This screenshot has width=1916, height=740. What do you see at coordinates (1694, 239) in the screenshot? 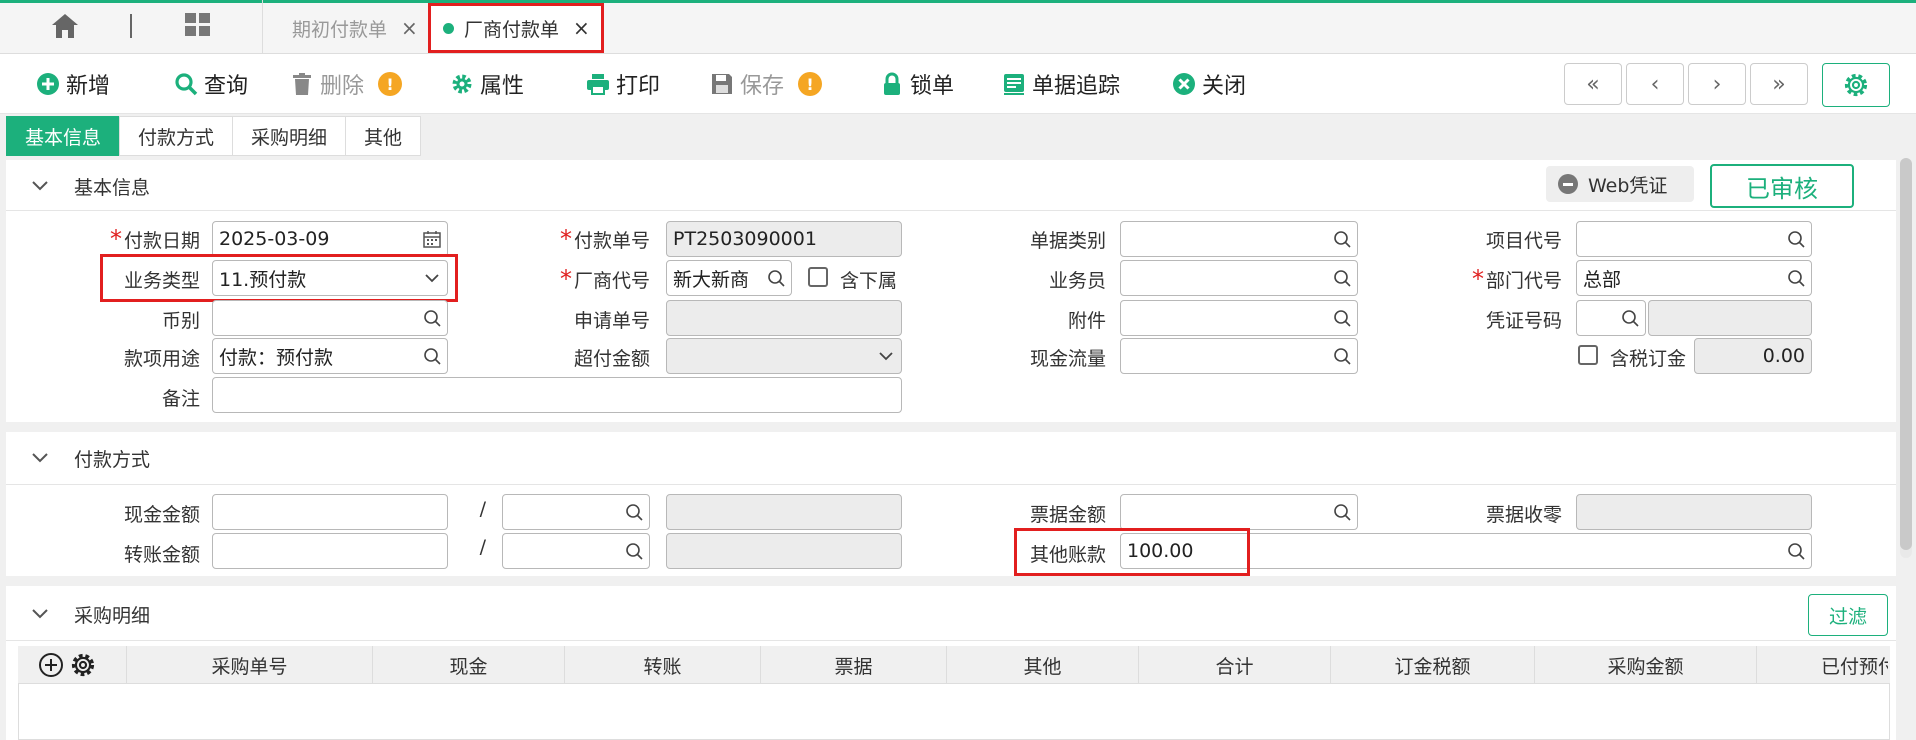
I see `project-field` at bounding box center [1694, 239].